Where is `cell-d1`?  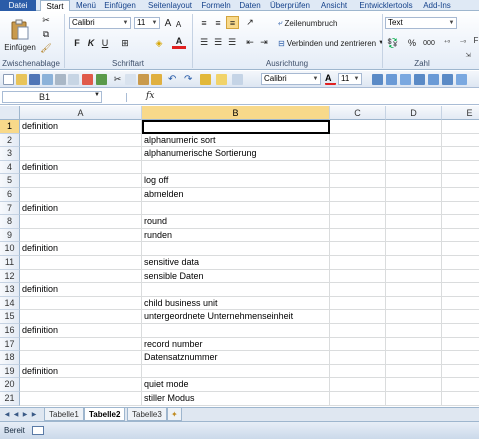 cell-d1 is located at coordinates (414, 127).